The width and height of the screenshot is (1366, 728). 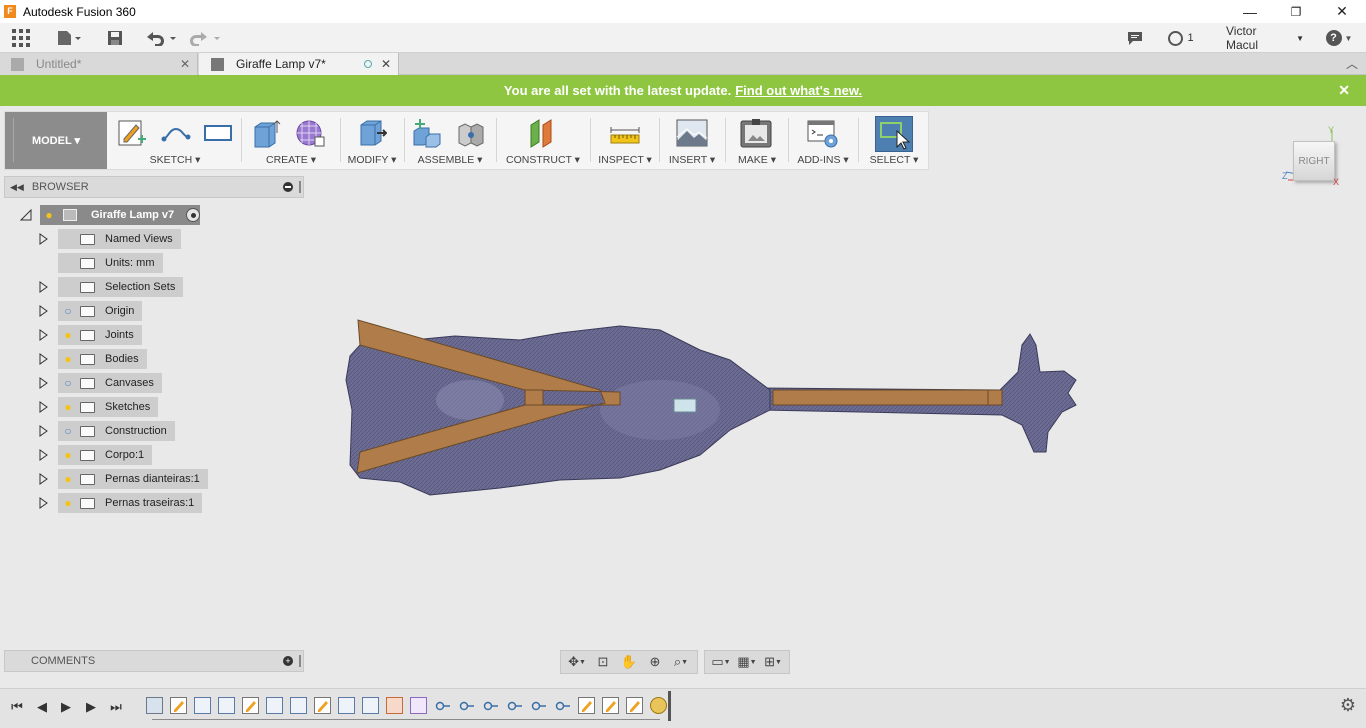 What do you see at coordinates (299, 64) in the screenshot?
I see `tab-giraffe-lamp: Giraffe Lamp v7* ✕` at bounding box center [299, 64].